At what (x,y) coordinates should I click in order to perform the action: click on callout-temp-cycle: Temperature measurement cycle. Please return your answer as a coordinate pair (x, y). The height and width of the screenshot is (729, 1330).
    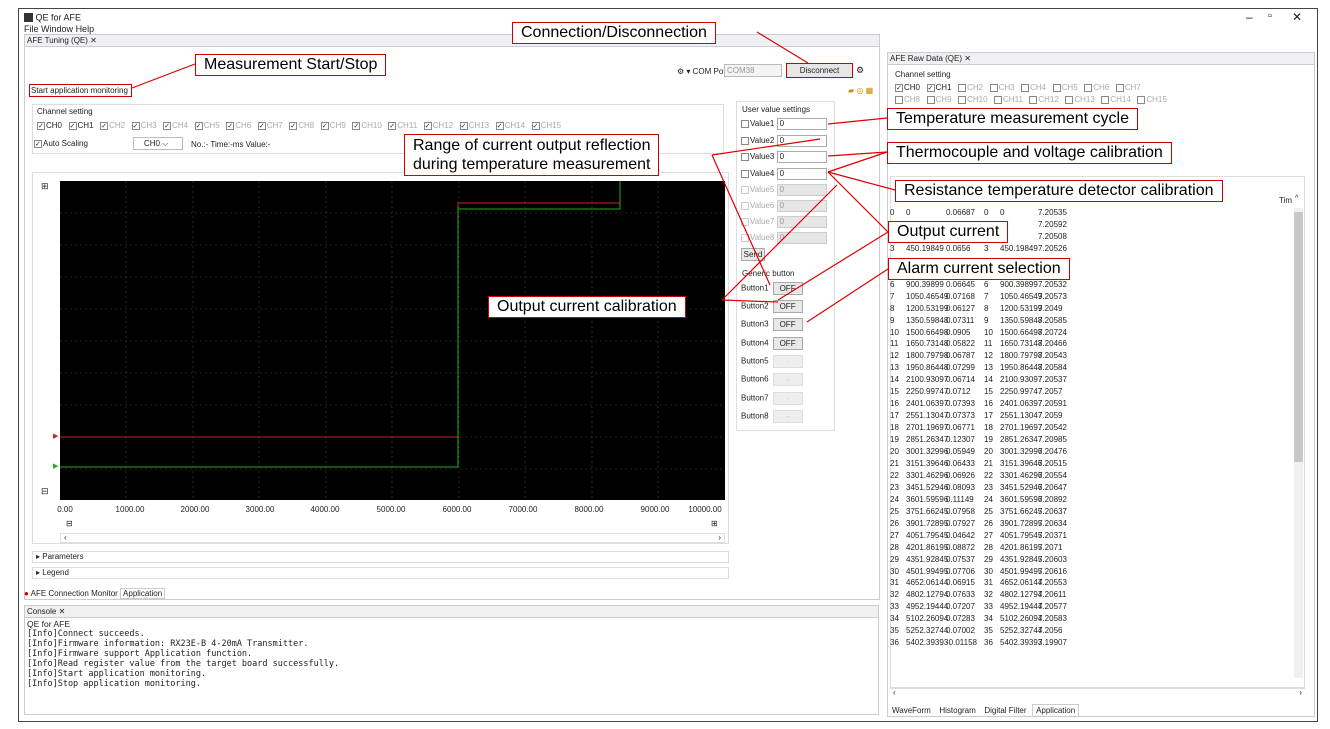
    Looking at the image, I should click on (1012, 119).